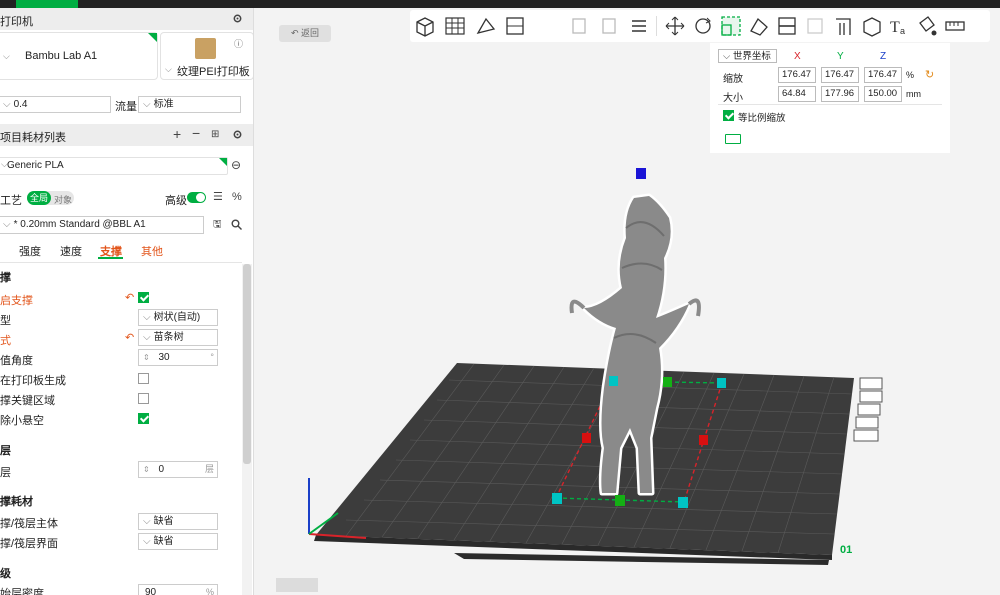  I want to click on tab-speed: 速度, so click(71, 251).